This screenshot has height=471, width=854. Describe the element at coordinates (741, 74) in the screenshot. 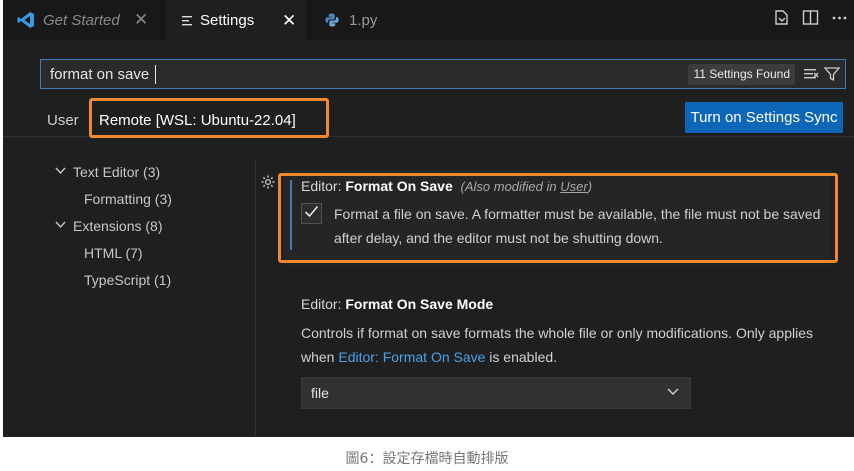

I see `results-count-badge: 11 Settings Found` at that location.